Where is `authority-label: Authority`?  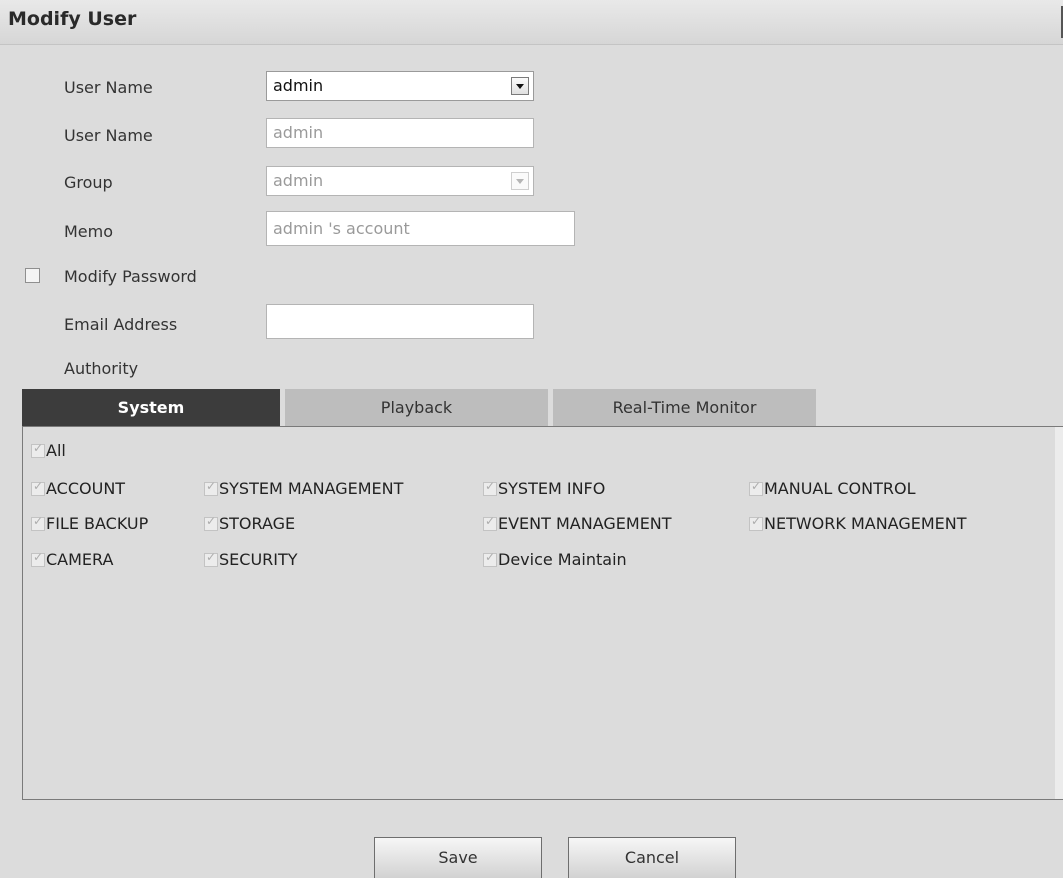
authority-label: Authority is located at coordinates (101, 368).